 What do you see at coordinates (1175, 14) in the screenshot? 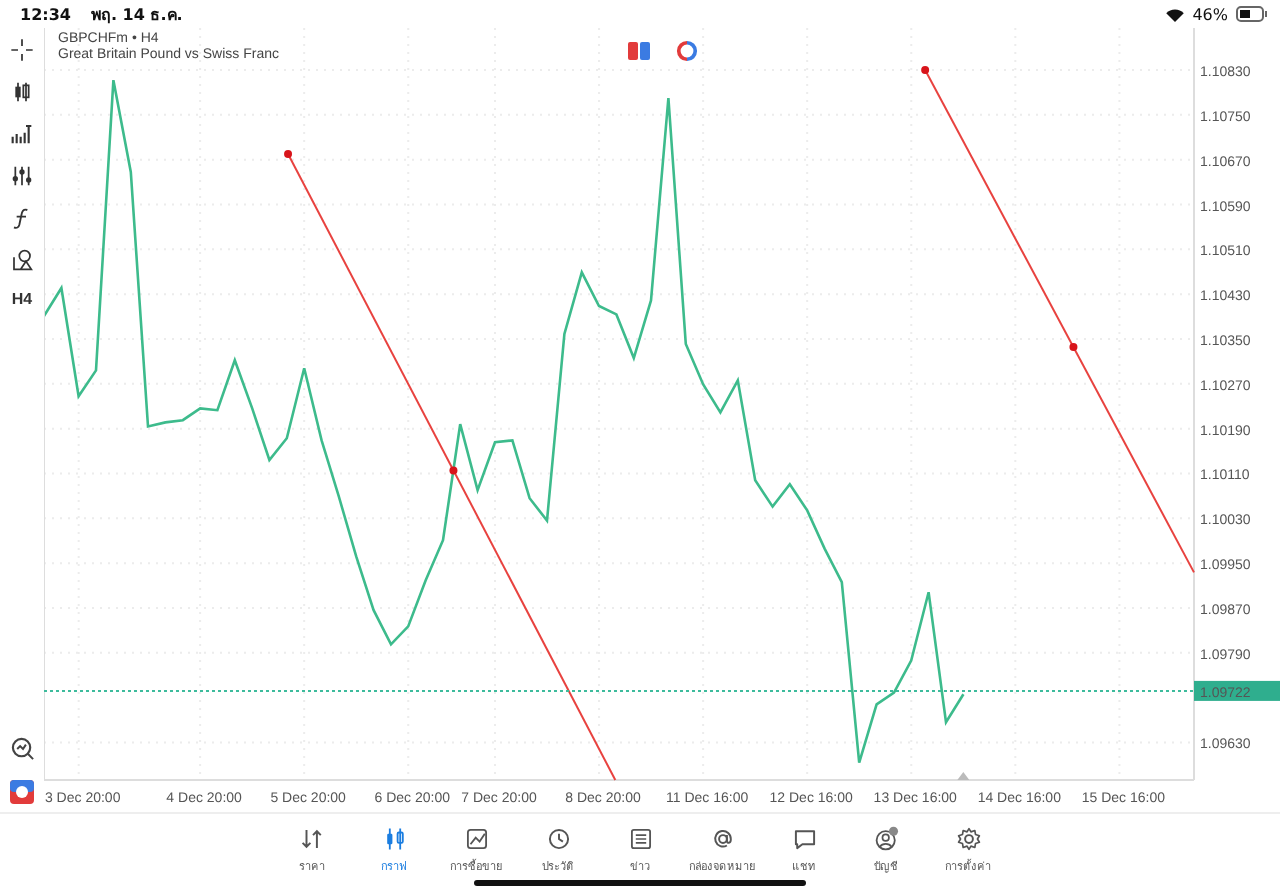
I see `wifi-icon` at bounding box center [1175, 14].